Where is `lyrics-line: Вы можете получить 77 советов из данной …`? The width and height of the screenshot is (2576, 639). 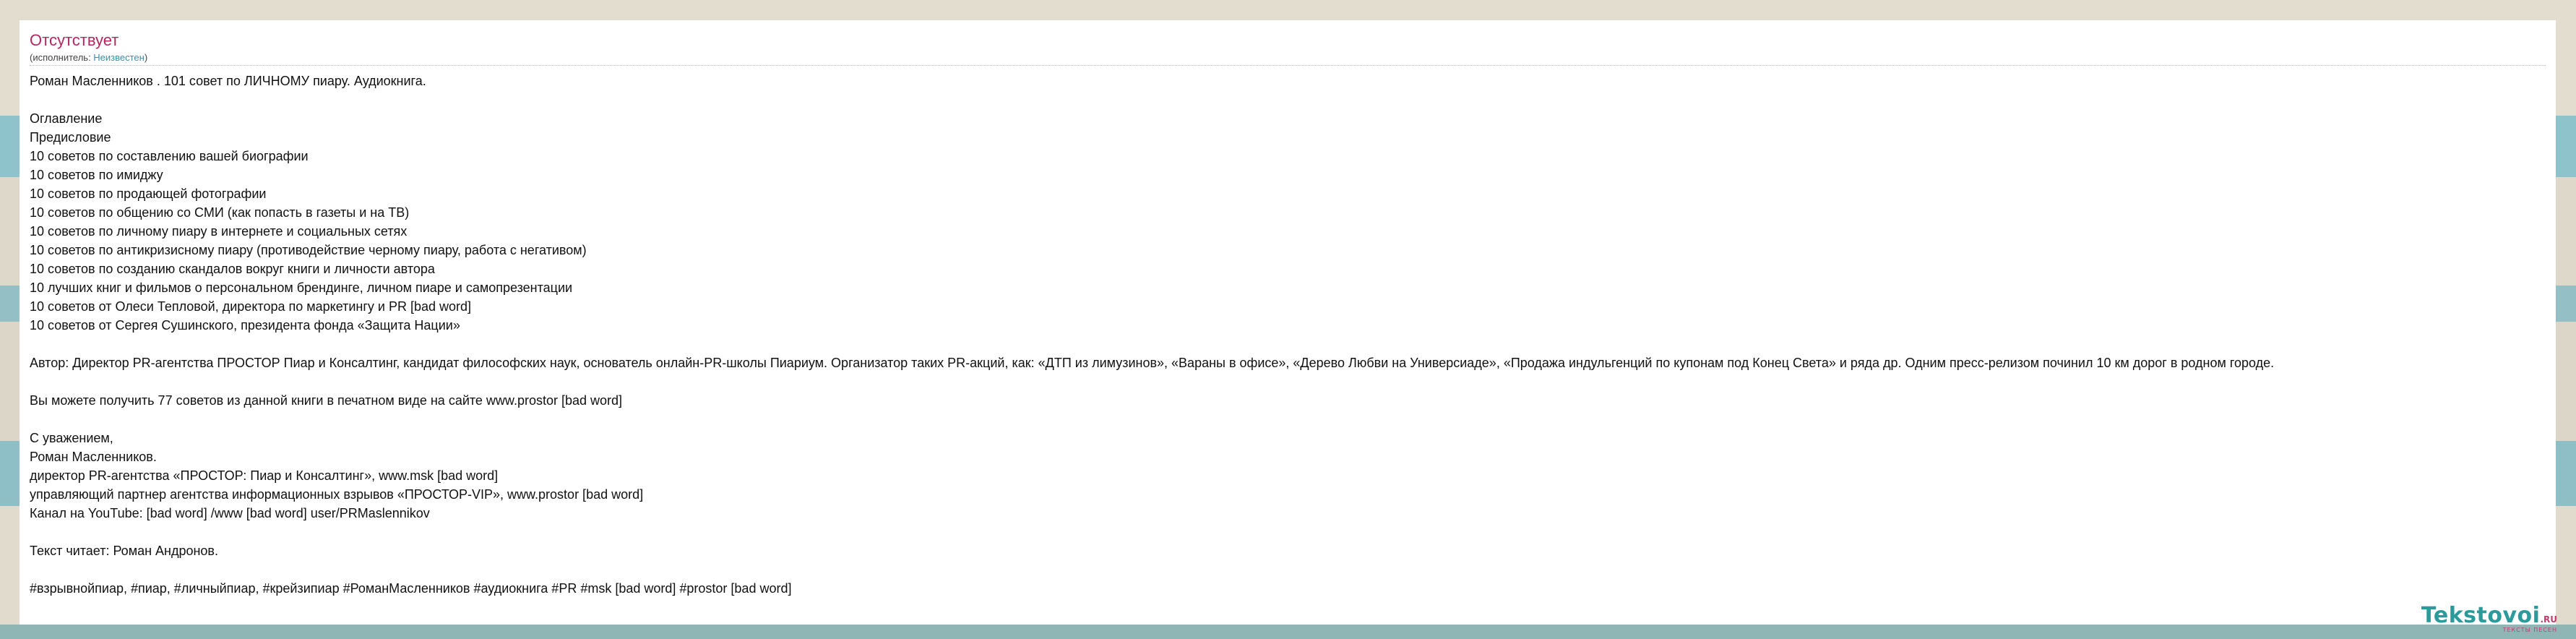 lyrics-line: Вы можете получить 77 советов из данной … is located at coordinates (326, 400).